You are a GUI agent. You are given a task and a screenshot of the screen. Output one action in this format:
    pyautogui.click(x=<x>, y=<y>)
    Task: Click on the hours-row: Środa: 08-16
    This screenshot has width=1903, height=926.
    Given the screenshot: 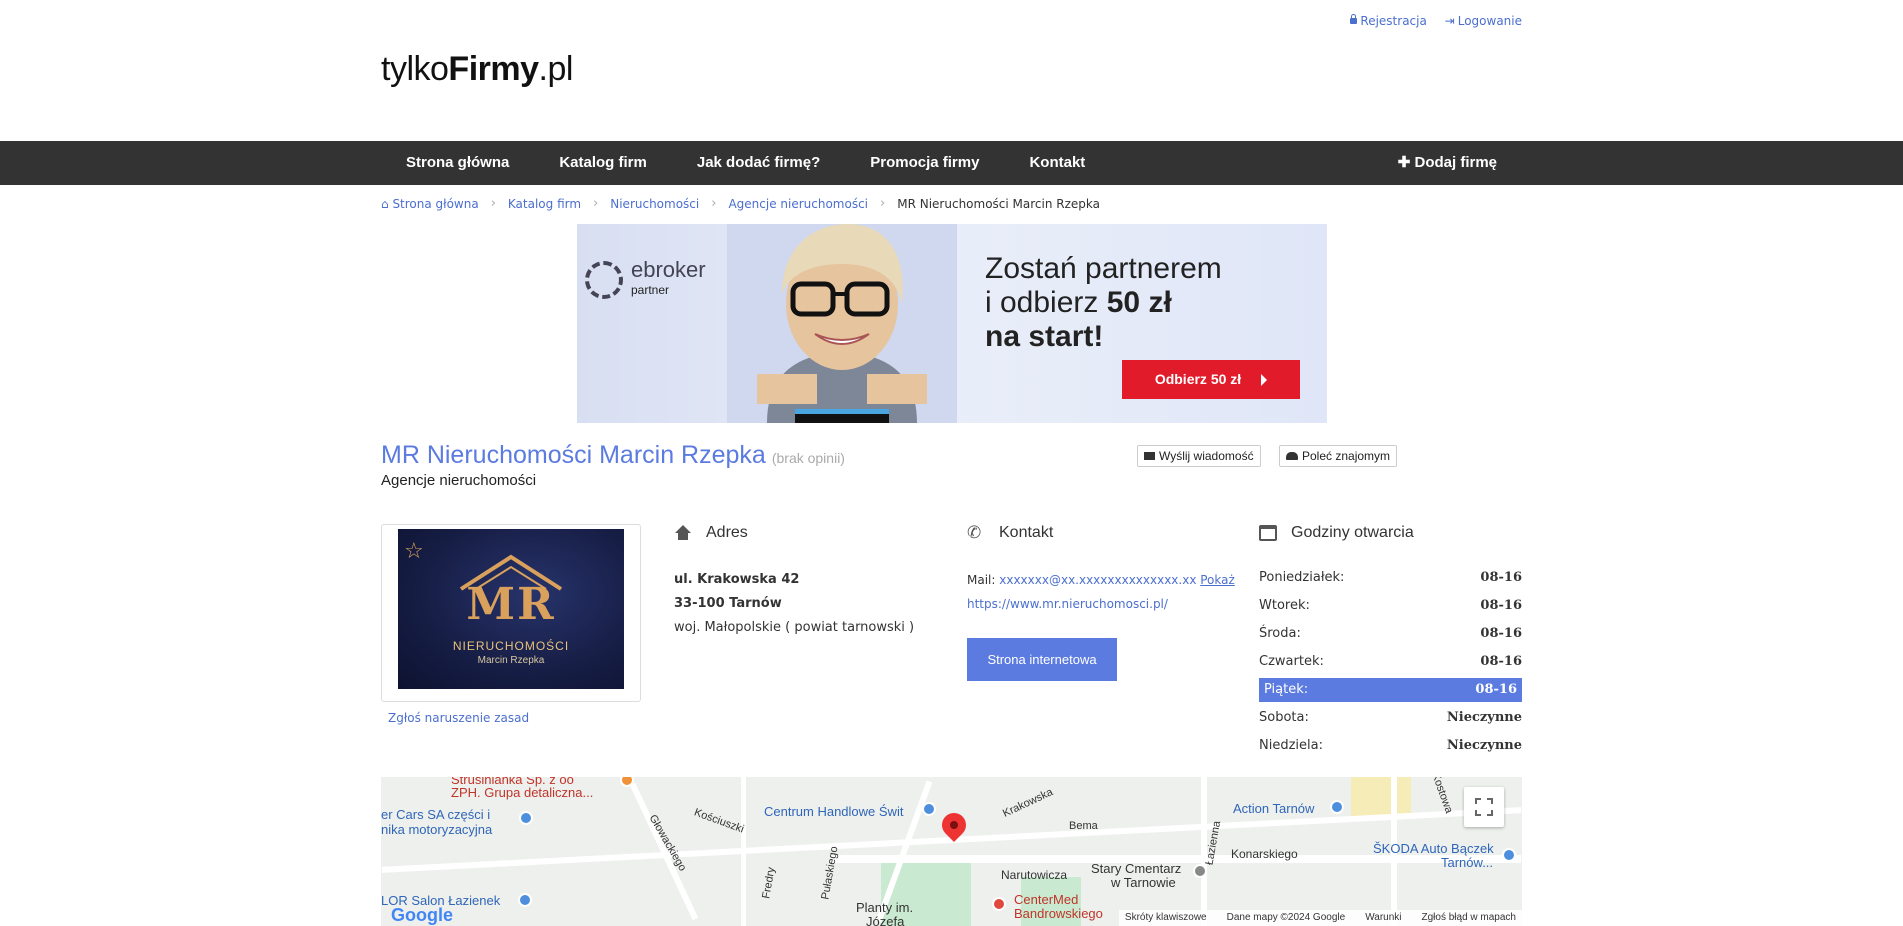 What is the action you would take?
    pyautogui.click(x=1390, y=634)
    